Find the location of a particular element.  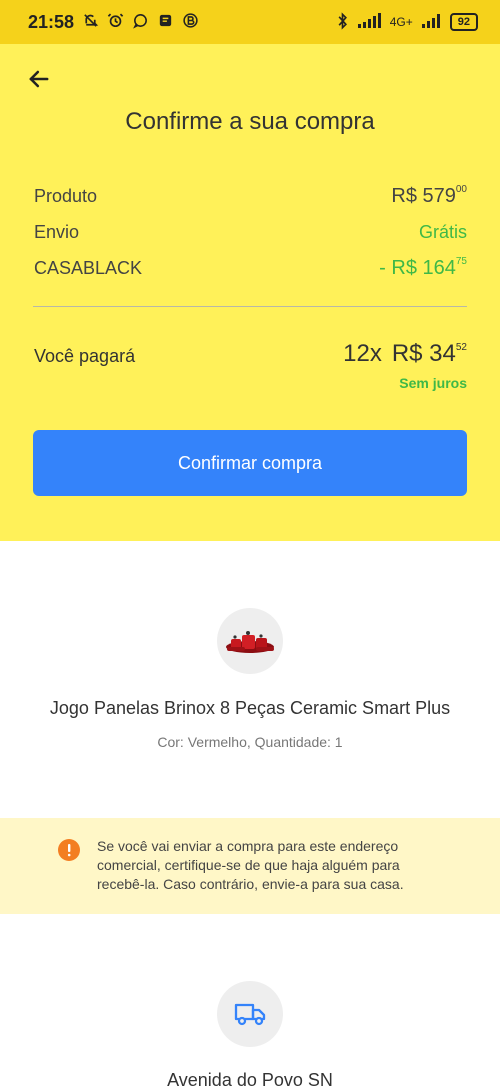

summary-row-shipping: Envio Grátis is located at coordinates (250, 232).